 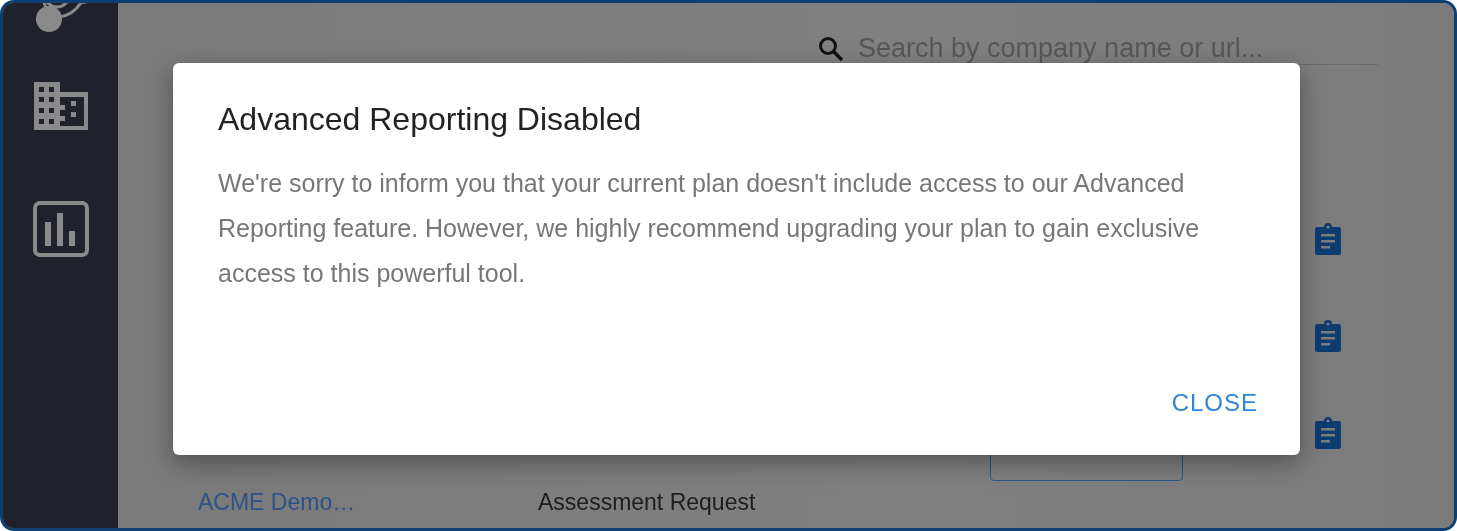 I want to click on search-icon, so click(x=831, y=48).